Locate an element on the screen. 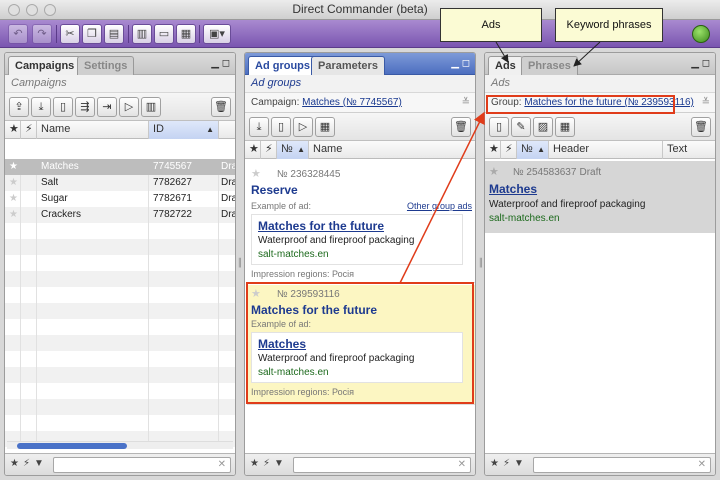  close-window-button is located at coordinates (14, 10).